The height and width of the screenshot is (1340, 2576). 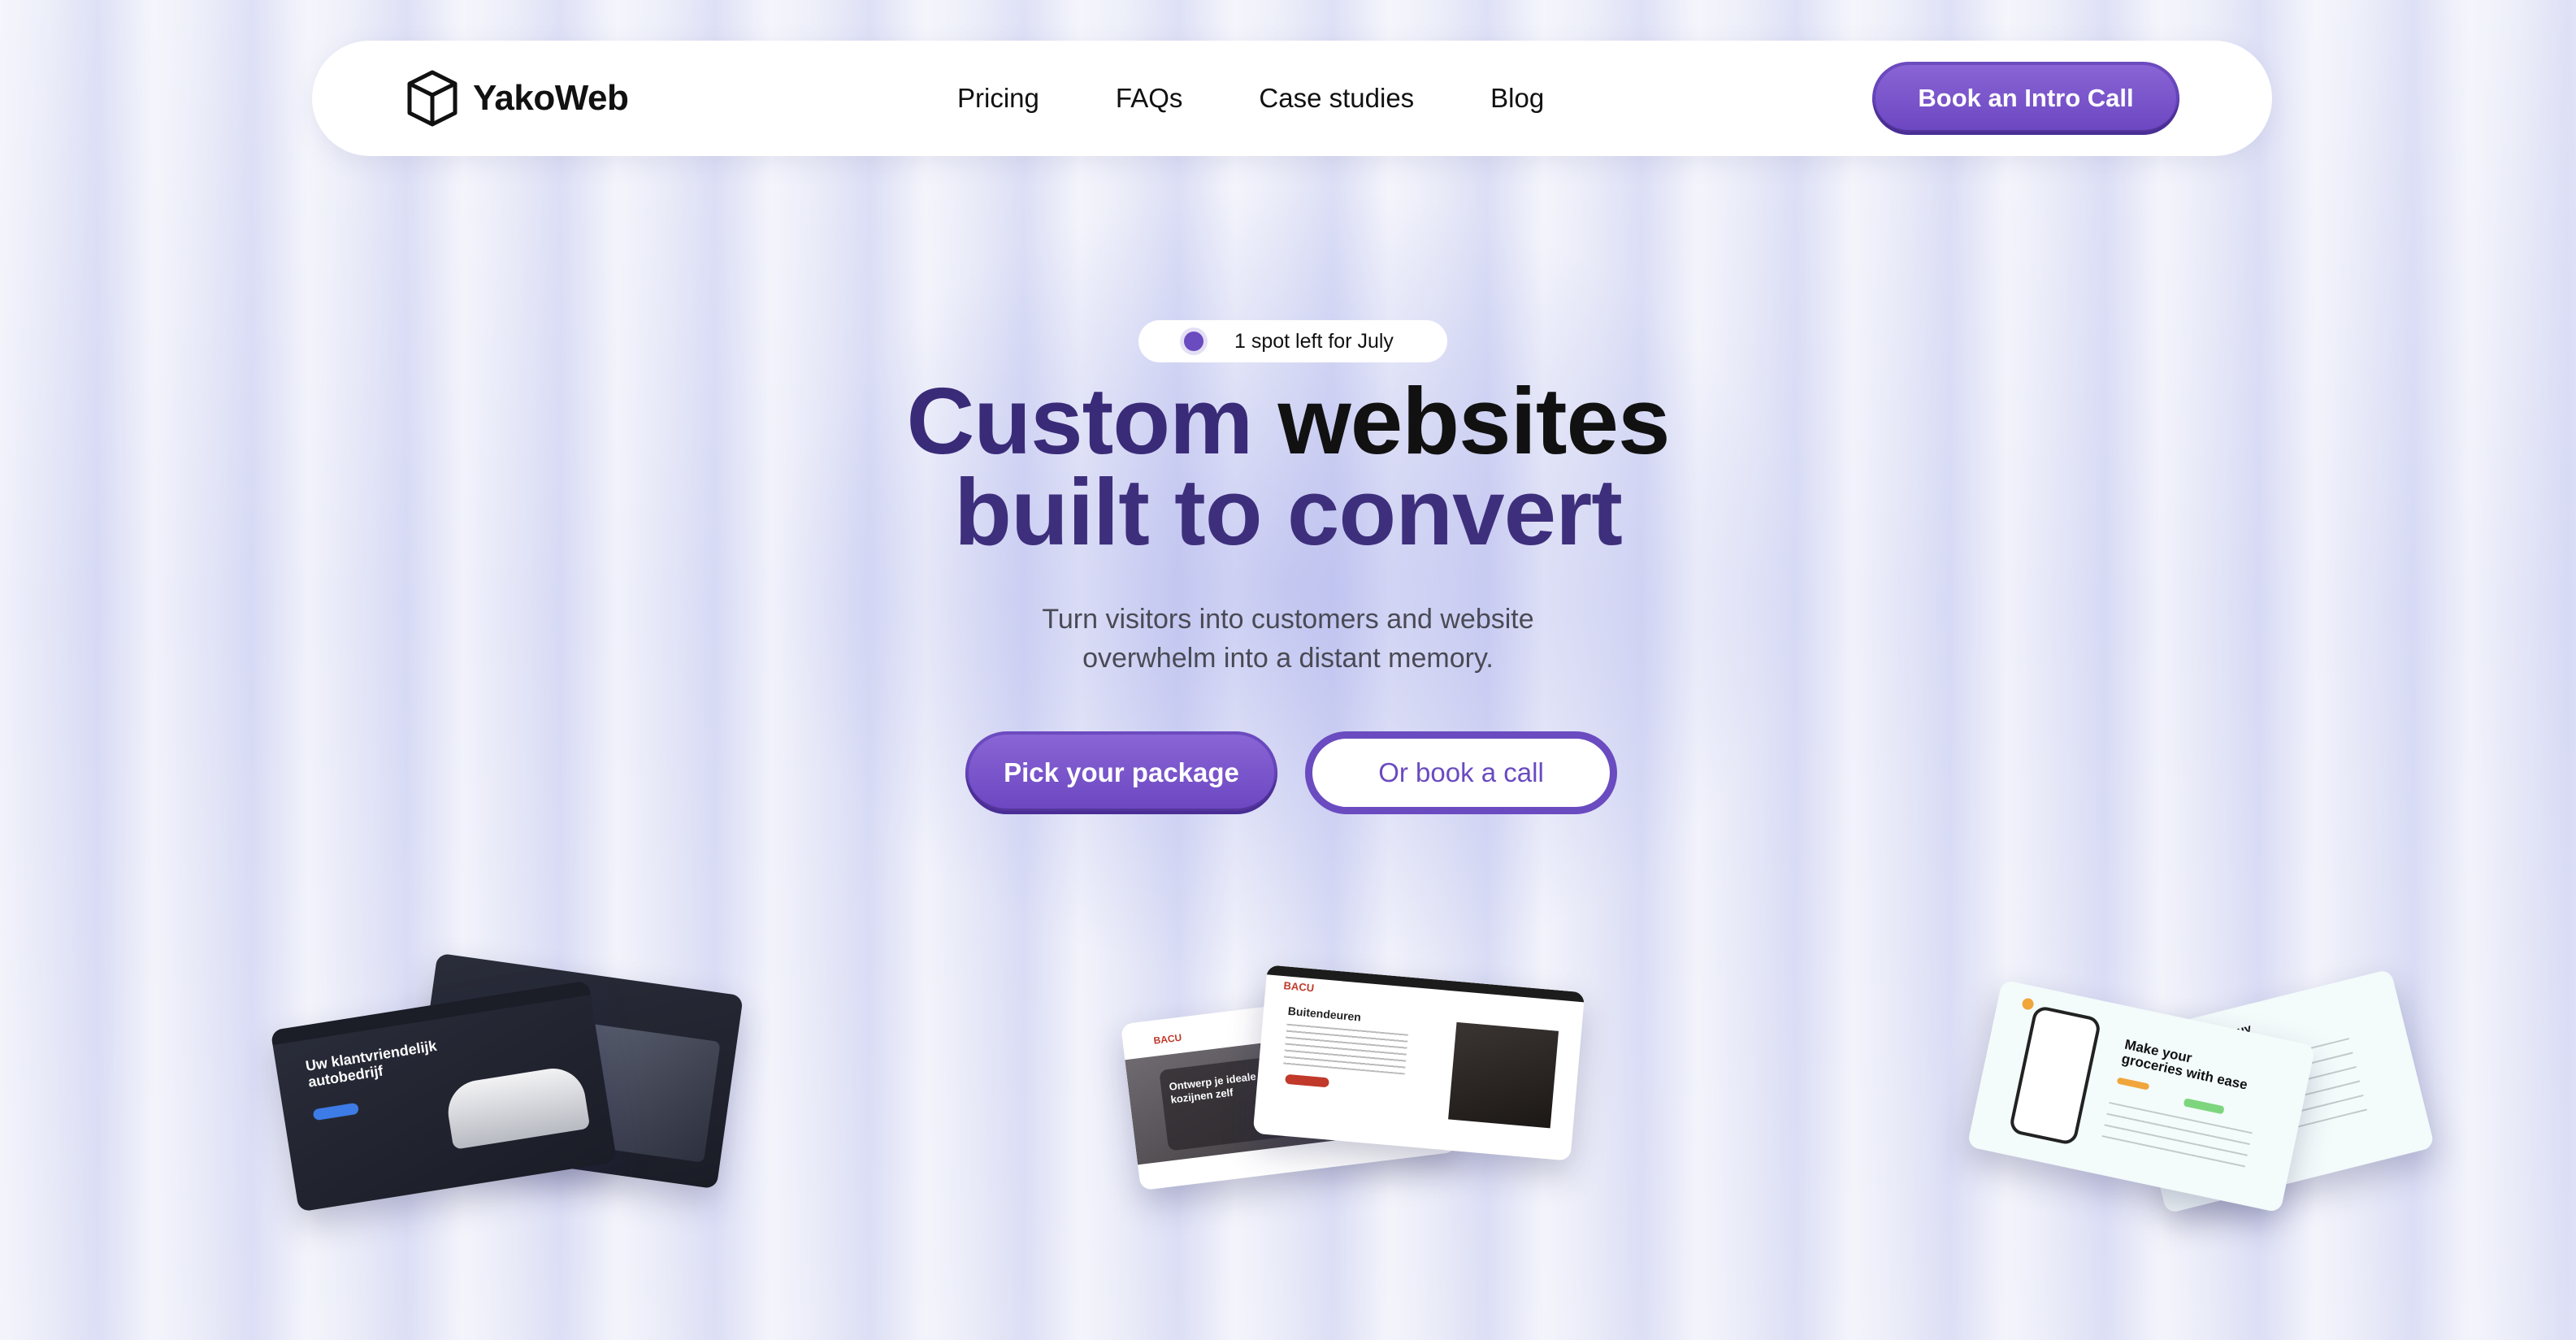 I want to click on card2-title: Buitendeuren, so click(x=1324, y=1014).